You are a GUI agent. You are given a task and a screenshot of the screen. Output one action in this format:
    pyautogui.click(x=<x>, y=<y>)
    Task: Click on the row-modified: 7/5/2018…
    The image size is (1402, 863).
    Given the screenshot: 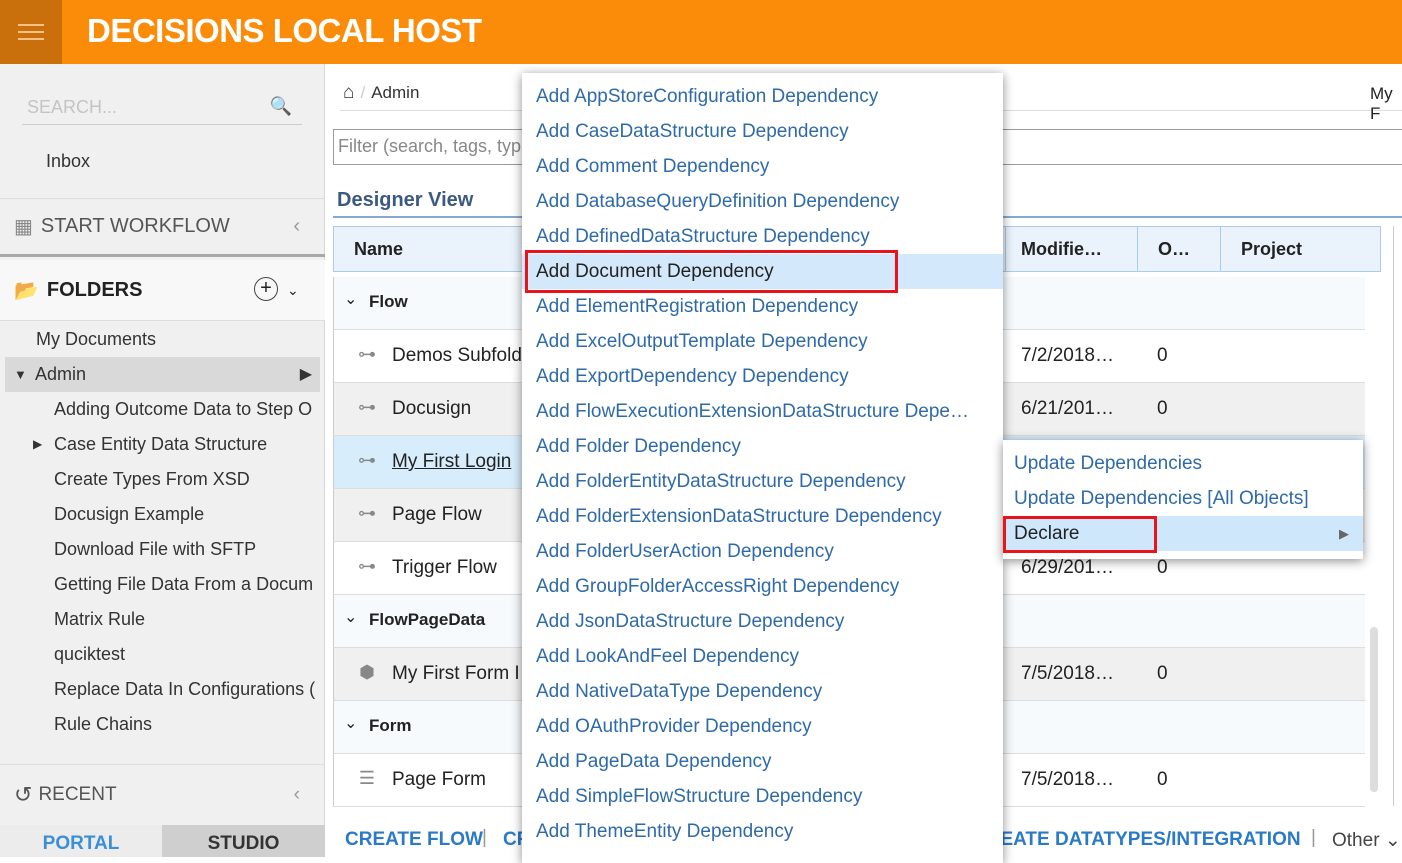 What is the action you would take?
    pyautogui.click(x=1067, y=673)
    